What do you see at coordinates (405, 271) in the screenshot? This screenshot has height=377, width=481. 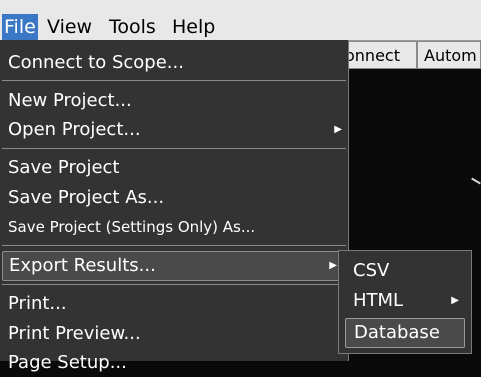 I see `submenu-item-csv: CSV` at bounding box center [405, 271].